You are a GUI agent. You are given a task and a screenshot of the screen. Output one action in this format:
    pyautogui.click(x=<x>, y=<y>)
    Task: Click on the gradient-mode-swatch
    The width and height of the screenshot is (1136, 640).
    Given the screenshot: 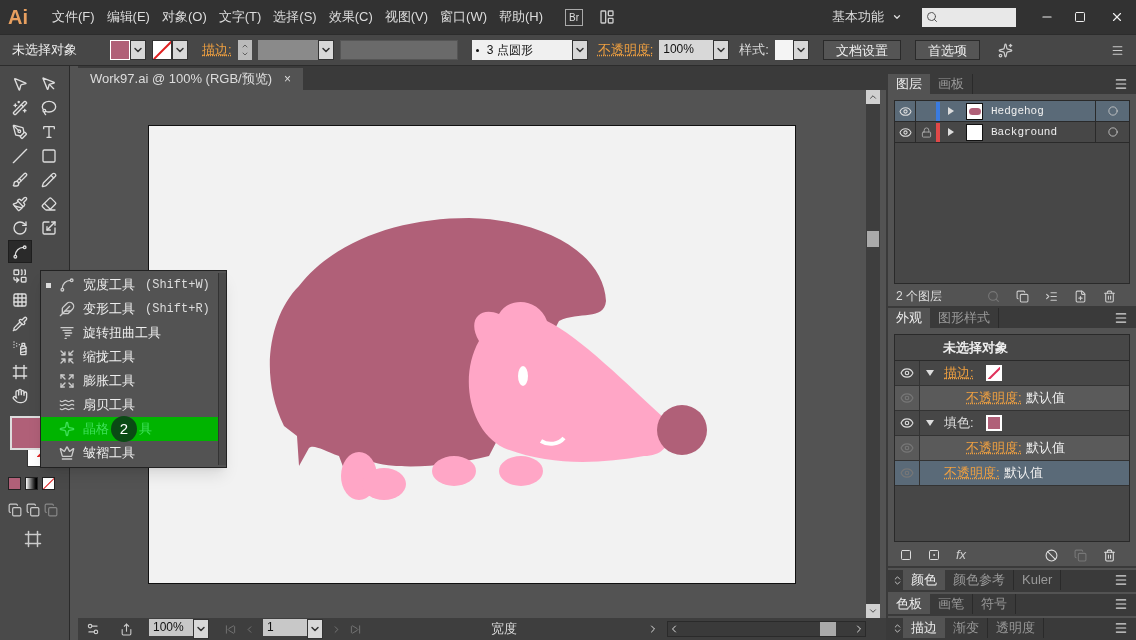 What is the action you would take?
    pyautogui.click(x=31, y=483)
    